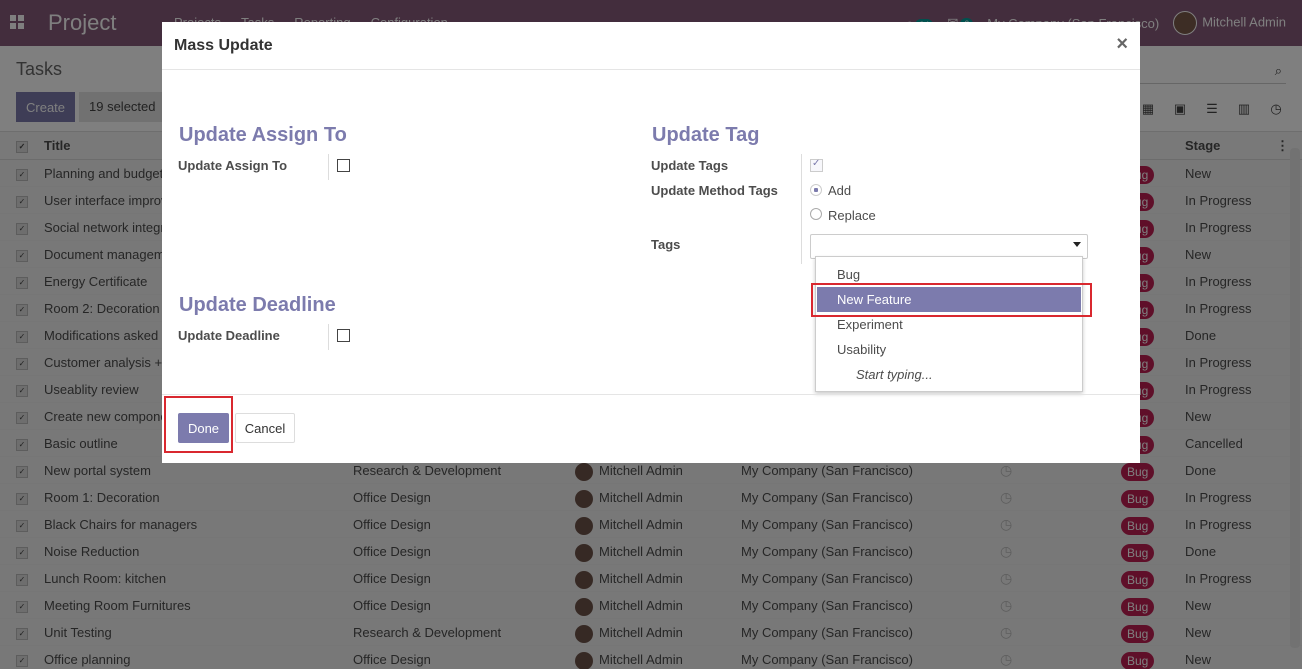 The height and width of the screenshot is (669, 1302). Describe the element at coordinates (951, 300) in the screenshot. I see `highlight-new-feature` at that location.